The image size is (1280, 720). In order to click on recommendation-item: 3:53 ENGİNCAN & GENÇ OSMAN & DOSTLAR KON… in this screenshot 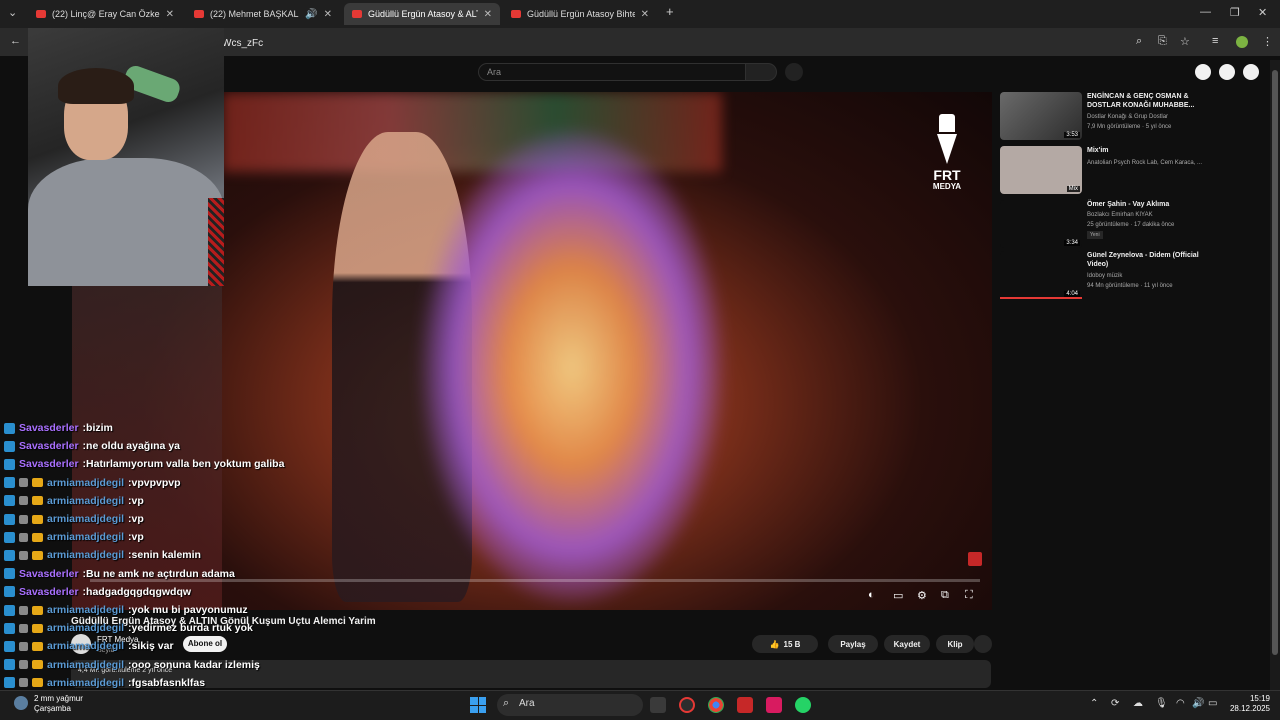, I will do `click(1110, 117)`.